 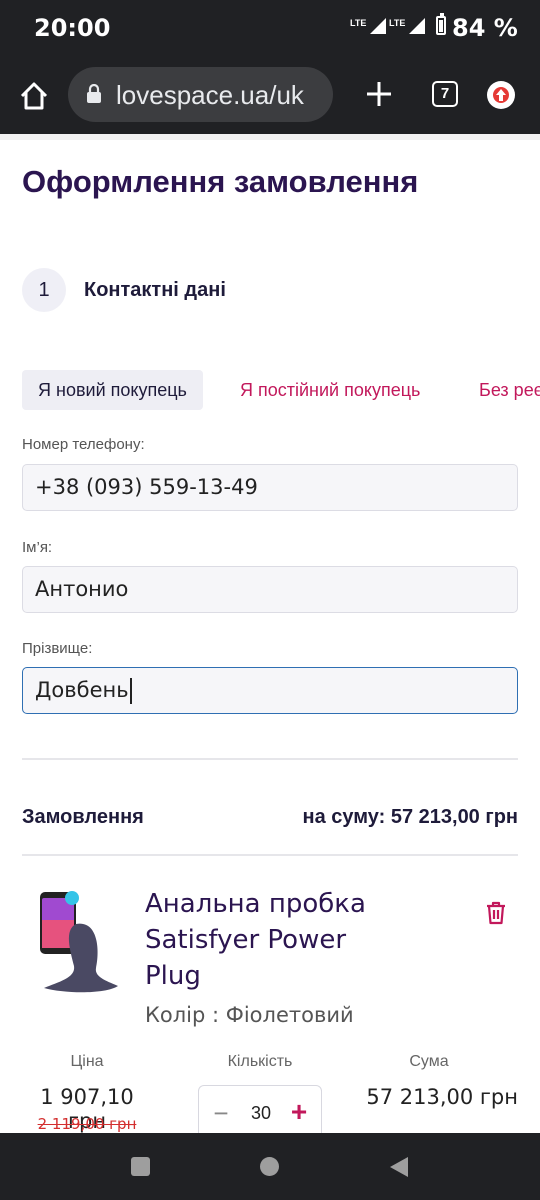 I want to click on surname-label: Прізвище:, so click(x=57, y=648).